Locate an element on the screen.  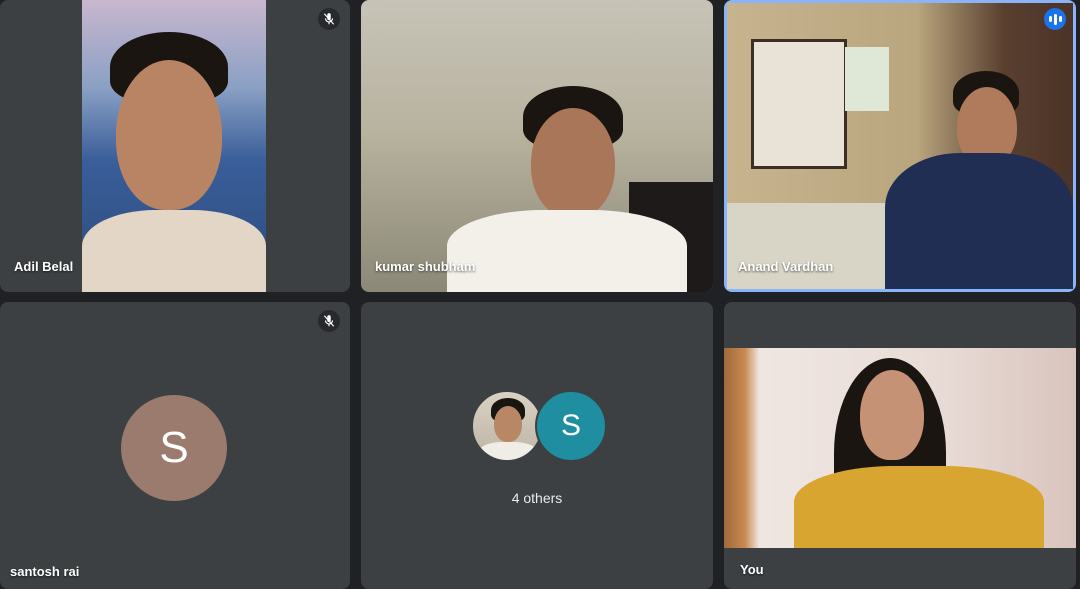
others-count-label: 4 others is located at coordinates (537, 498).